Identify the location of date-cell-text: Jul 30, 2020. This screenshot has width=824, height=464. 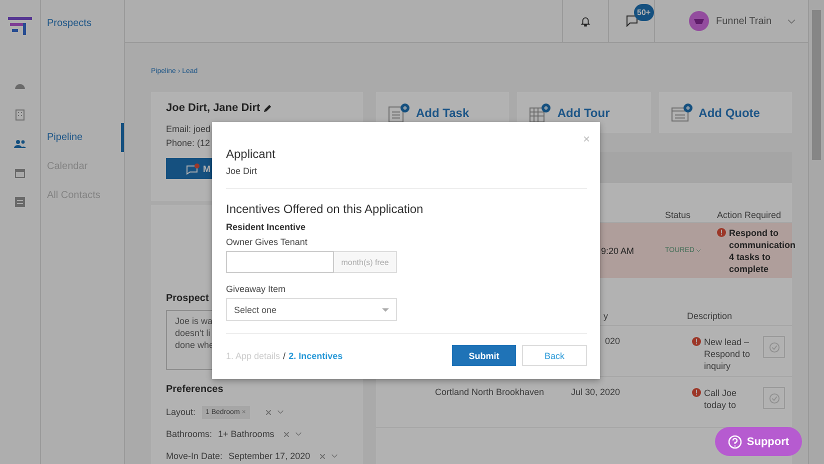
(595, 393).